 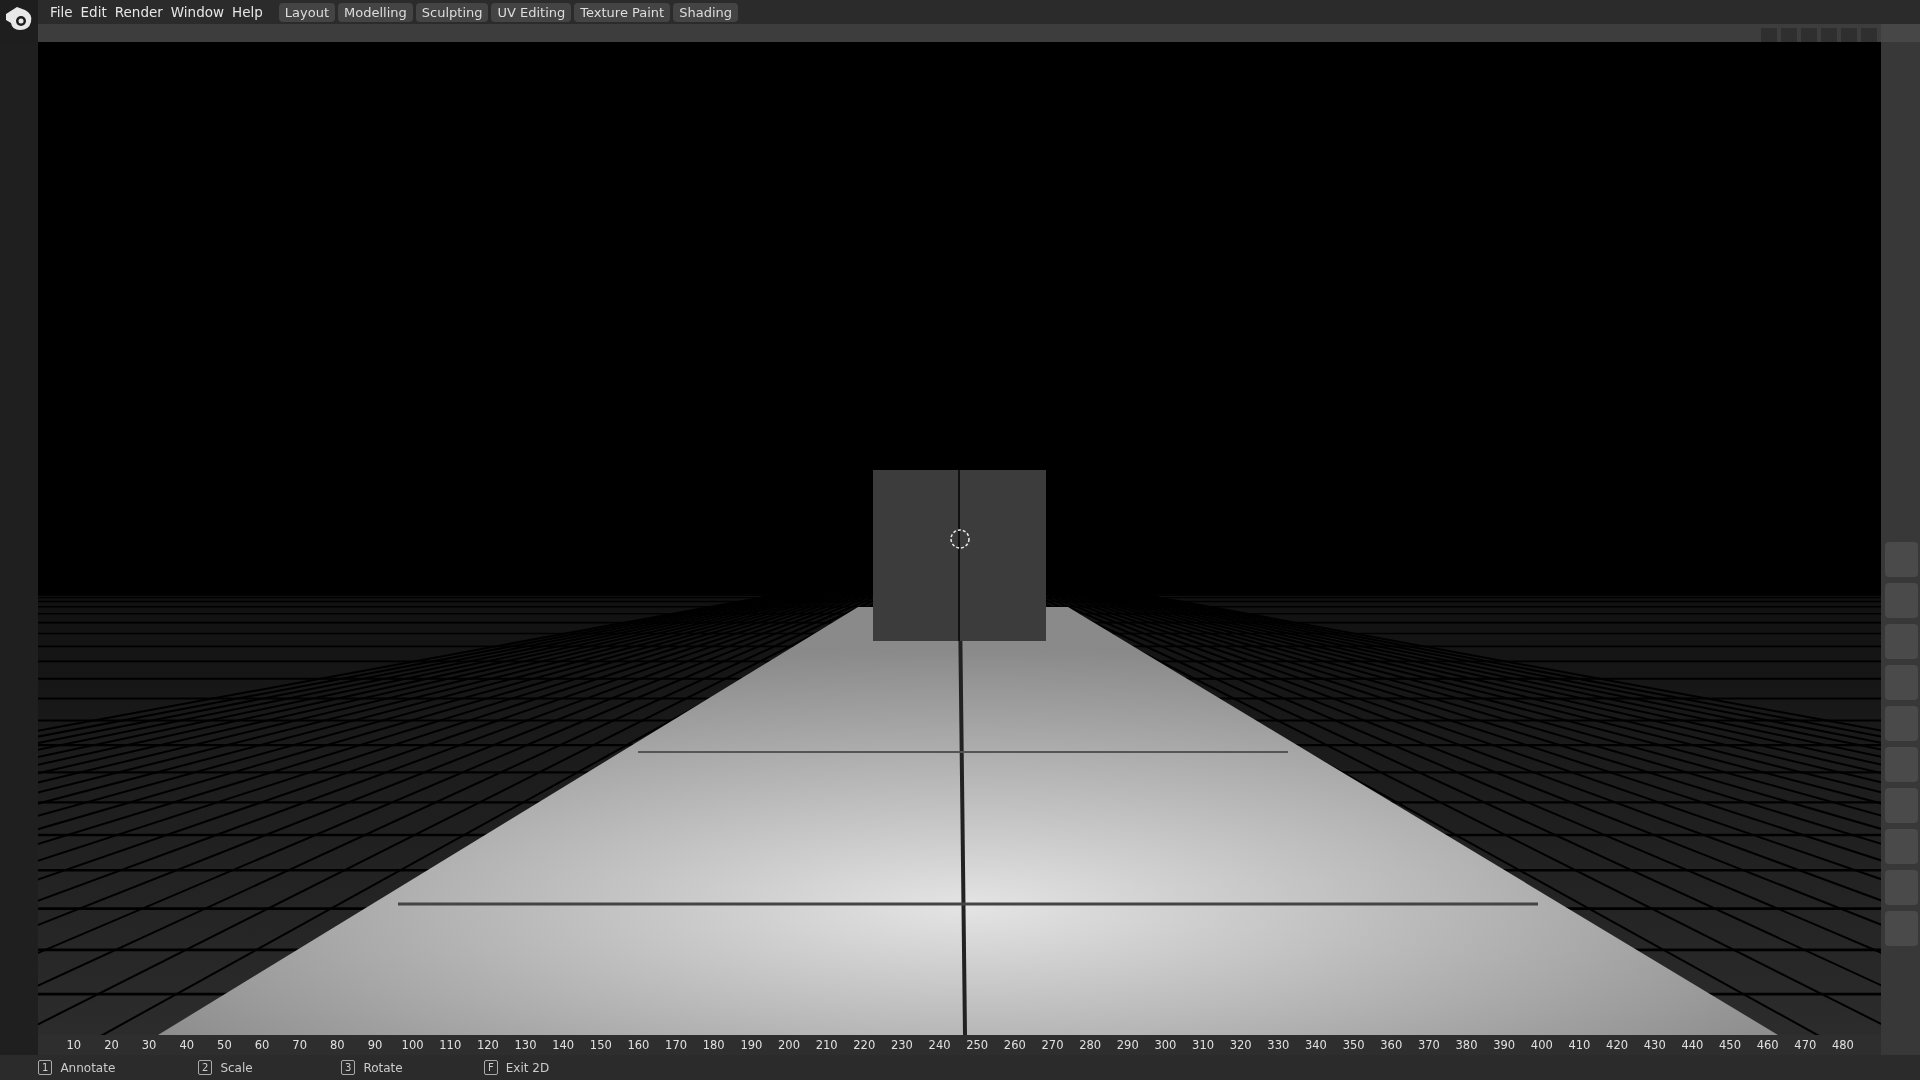 I want to click on menu-item: Help, so click(x=247, y=12).